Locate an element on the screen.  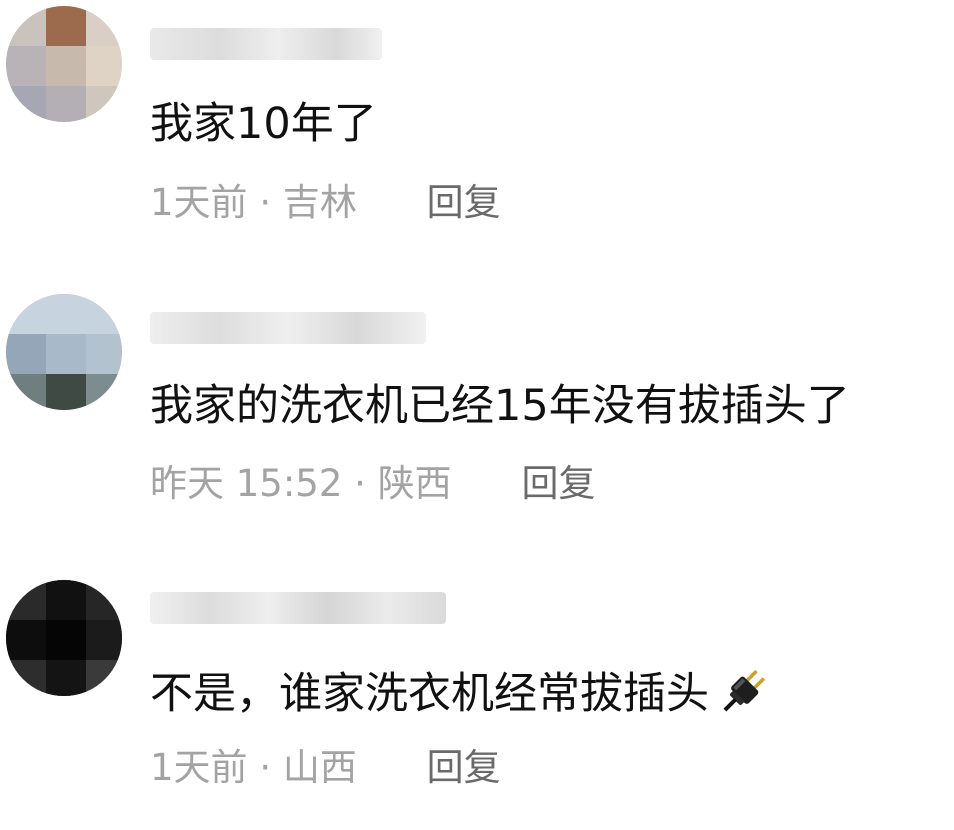
comment-meta: 1天前 · 山西 回复 is located at coordinates (325, 768).